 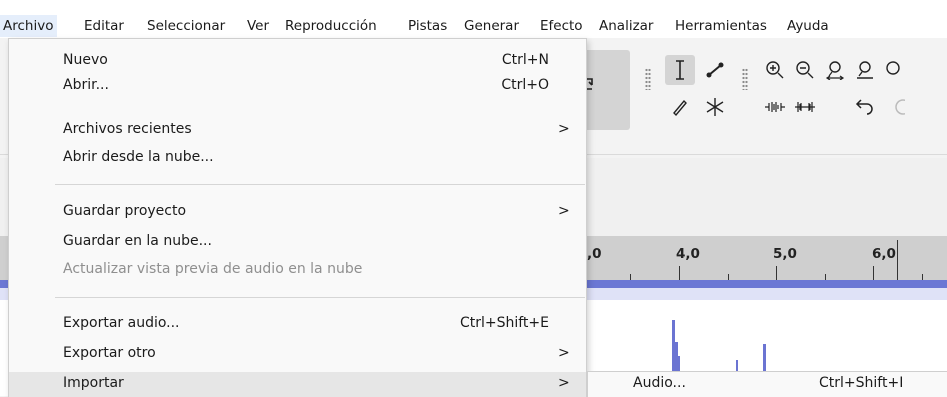 I want to click on menu-editar: Editar, so click(x=104, y=26).